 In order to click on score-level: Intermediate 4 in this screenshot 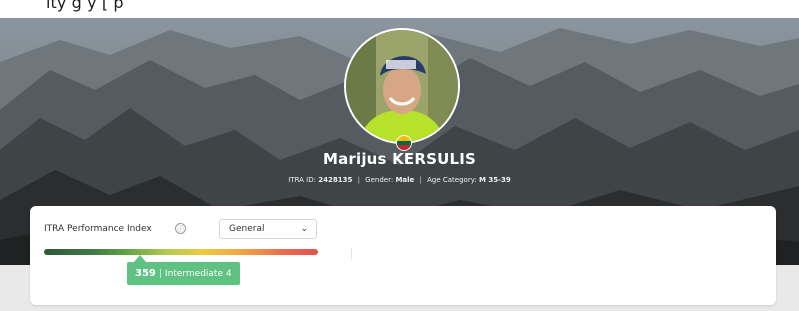, I will do `click(198, 274)`.